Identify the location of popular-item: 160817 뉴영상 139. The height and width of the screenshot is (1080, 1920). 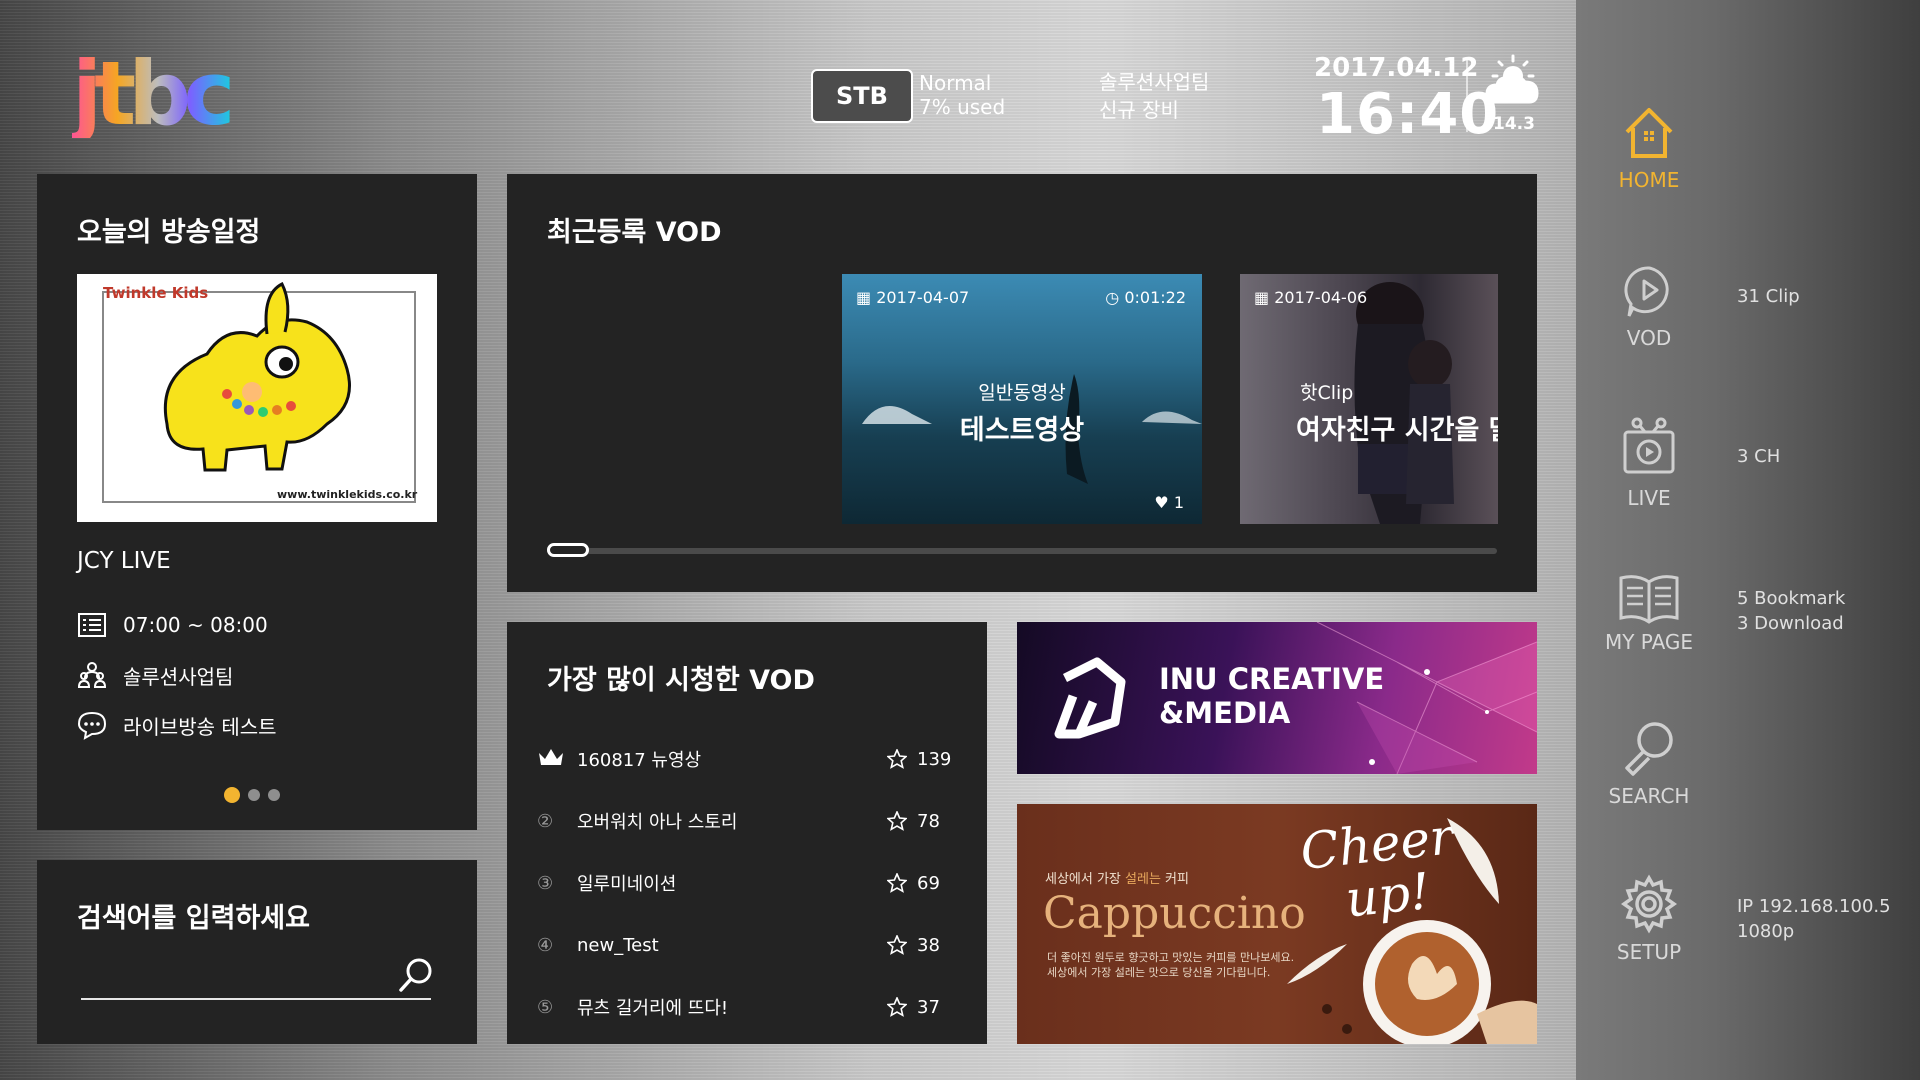
(752, 759).